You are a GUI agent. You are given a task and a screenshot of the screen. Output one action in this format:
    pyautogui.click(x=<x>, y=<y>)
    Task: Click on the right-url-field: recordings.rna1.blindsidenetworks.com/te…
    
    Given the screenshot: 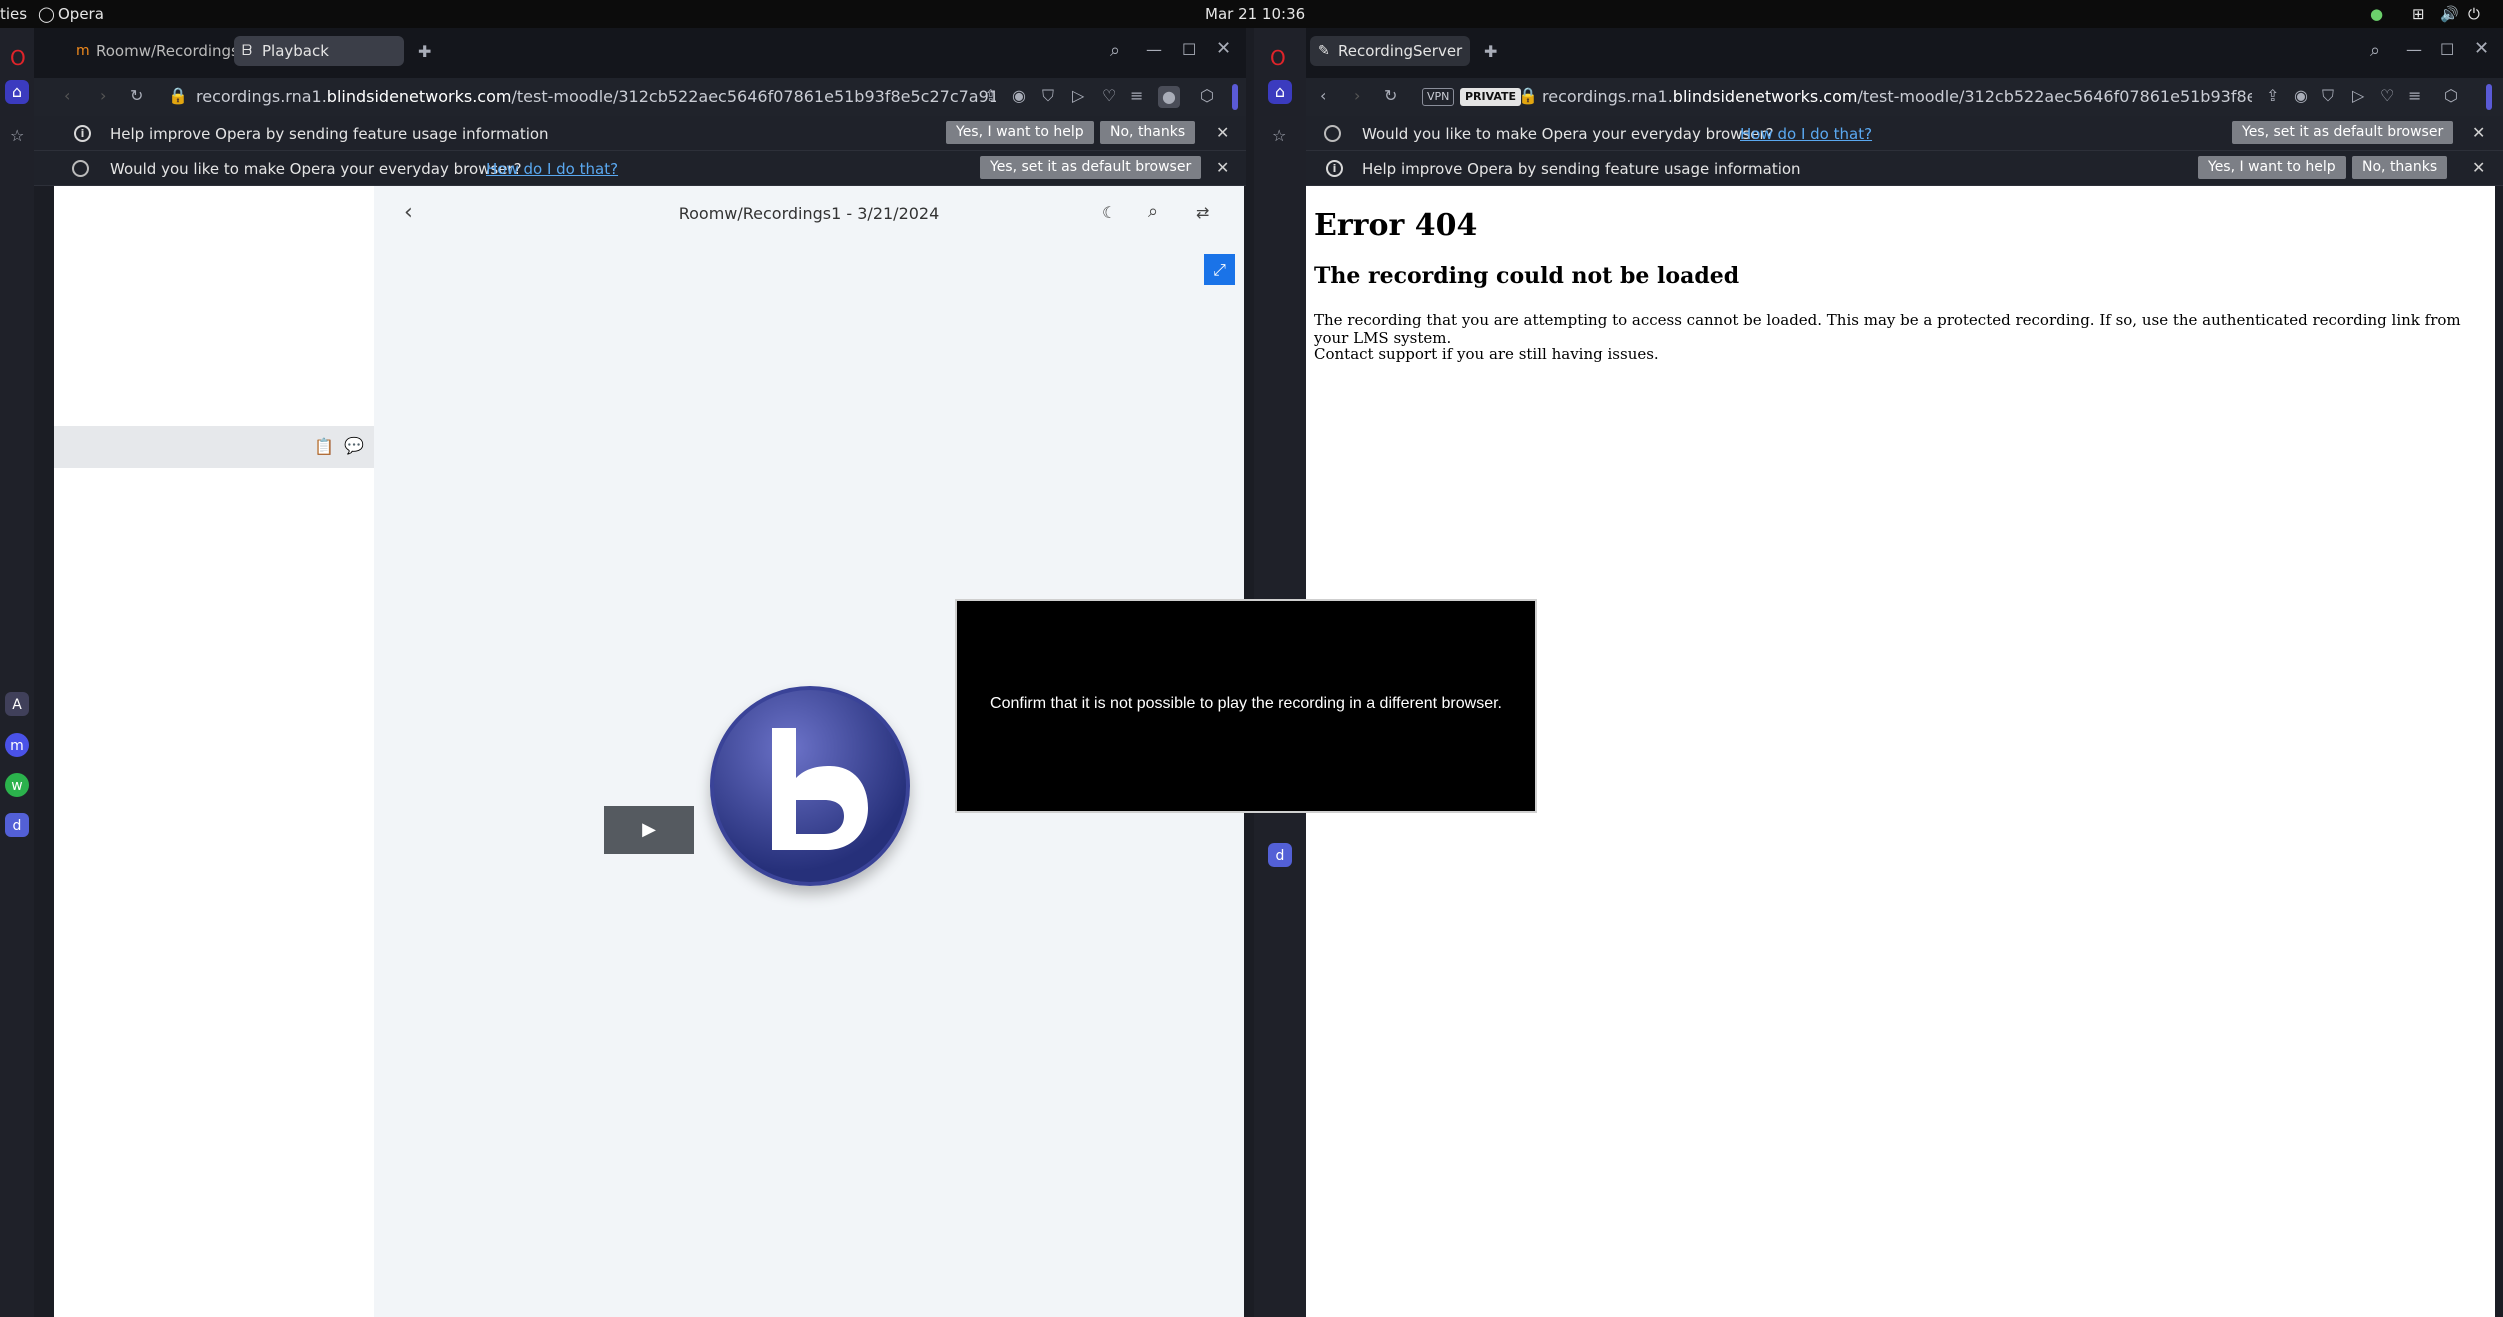 What is the action you would take?
    pyautogui.click(x=1897, y=96)
    